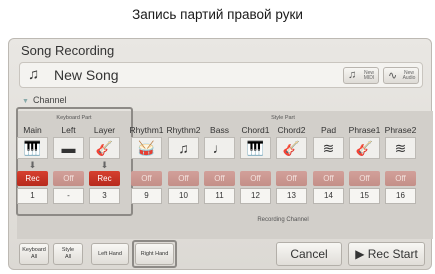 The height and width of the screenshot is (274, 435). Describe the element at coordinates (219, 148) in the screenshot. I see `bass-icon: ♩` at that location.